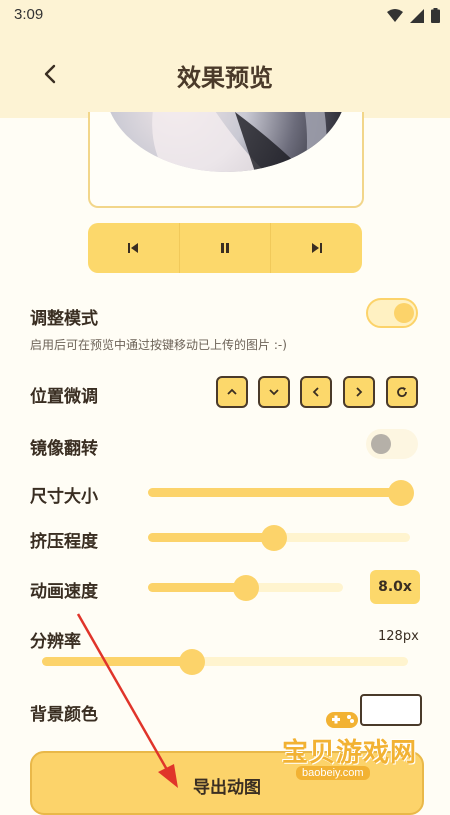 This screenshot has width=450, height=815. What do you see at coordinates (392, 444) in the screenshot?
I see `mirror-flip-toggle` at bounding box center [392, 444].